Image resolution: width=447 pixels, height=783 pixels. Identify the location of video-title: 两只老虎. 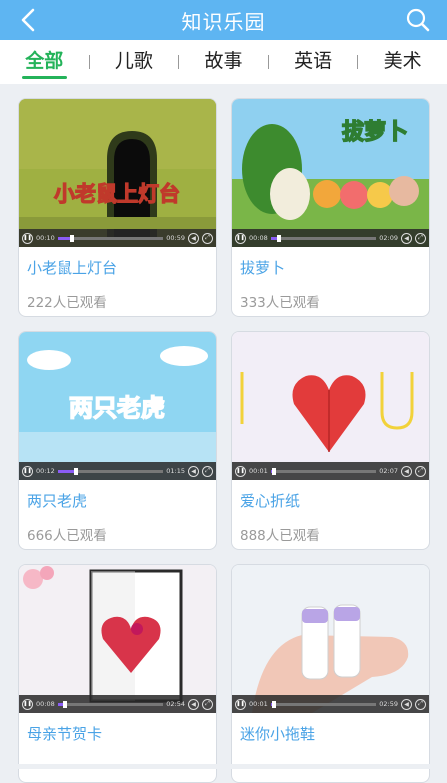
(57, 500).